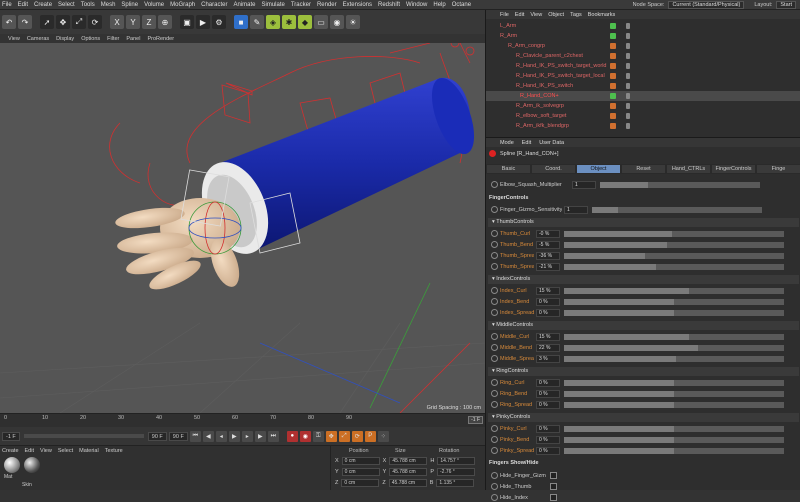  I want to click on parameter-value-field: -36 %, so click(548, 255).